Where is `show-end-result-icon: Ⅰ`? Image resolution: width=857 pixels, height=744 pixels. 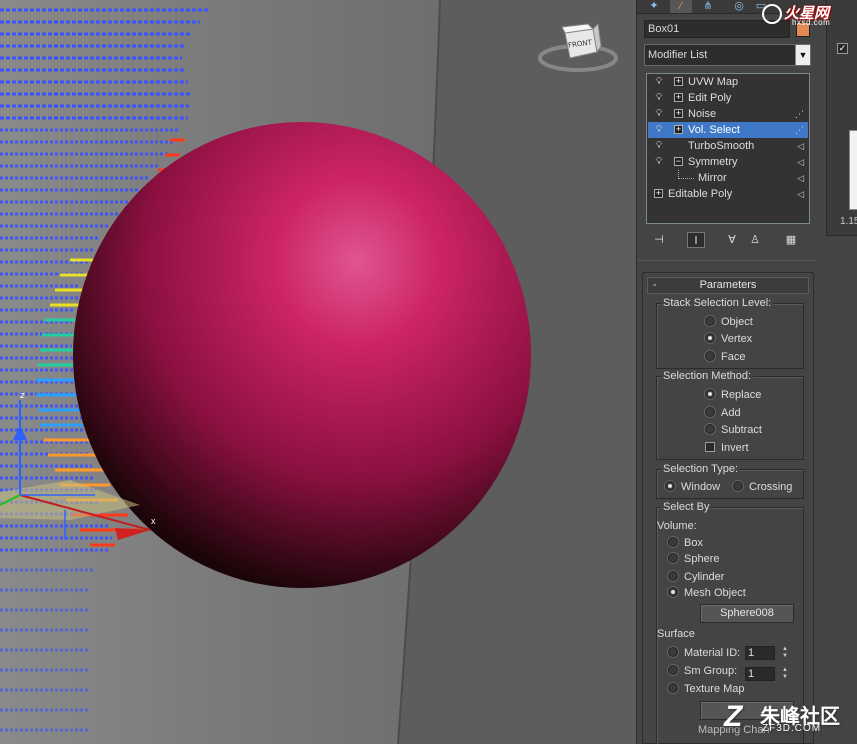
show-end-result-icon: Ⅰ is located at coordinates (696, 240).